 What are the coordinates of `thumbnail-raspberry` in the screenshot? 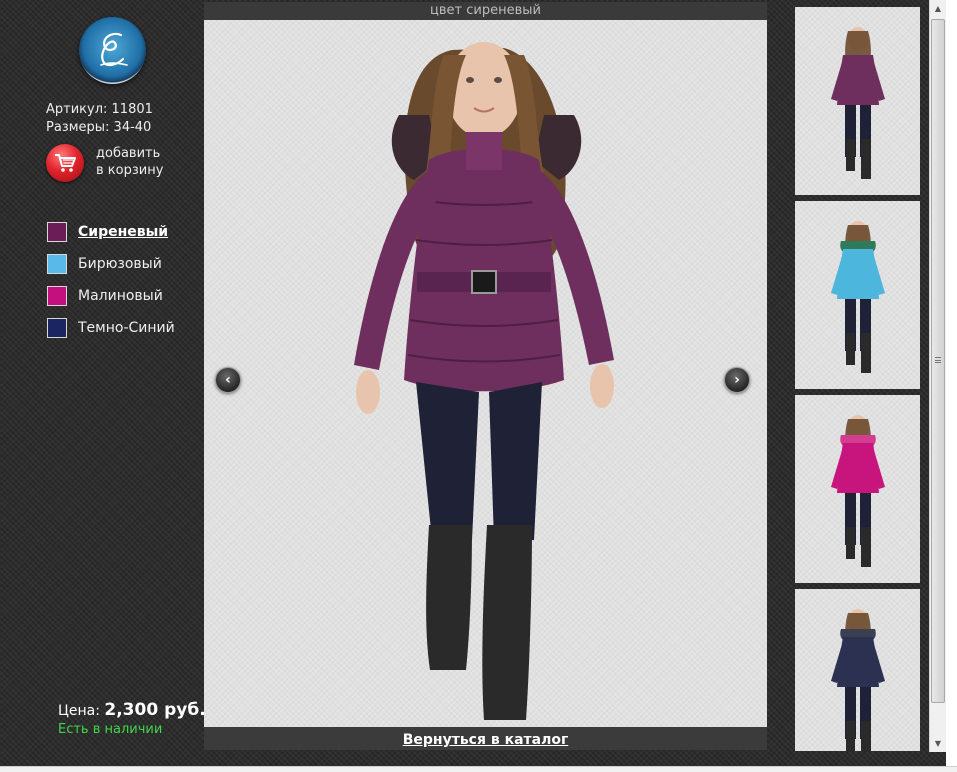 It's located at (857, 489).